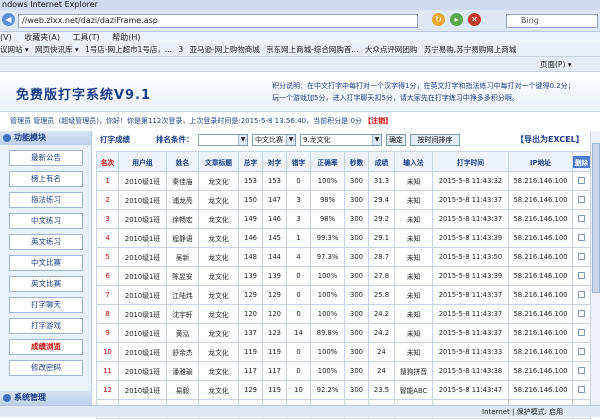 Image resolution: width=600 pixels, height=419 pixels. Describe the element at coordinates (46, 305) in the screenshot. I see `sidebar-item-typing-chat: 打字聊天` at that location.